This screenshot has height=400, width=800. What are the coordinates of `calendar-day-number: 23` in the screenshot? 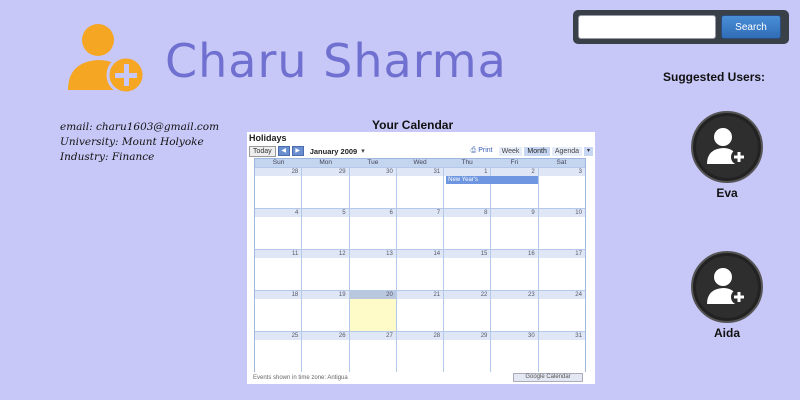 It's located at (514, 295).